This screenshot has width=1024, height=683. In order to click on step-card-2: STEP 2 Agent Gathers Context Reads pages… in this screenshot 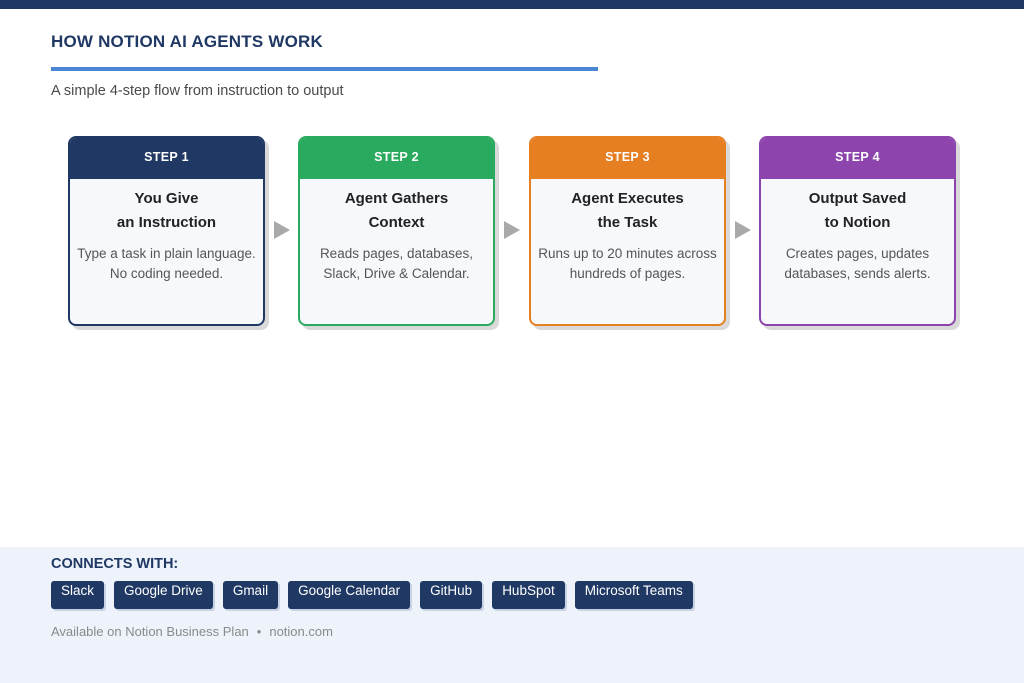, I will do `click(396, 231)`.